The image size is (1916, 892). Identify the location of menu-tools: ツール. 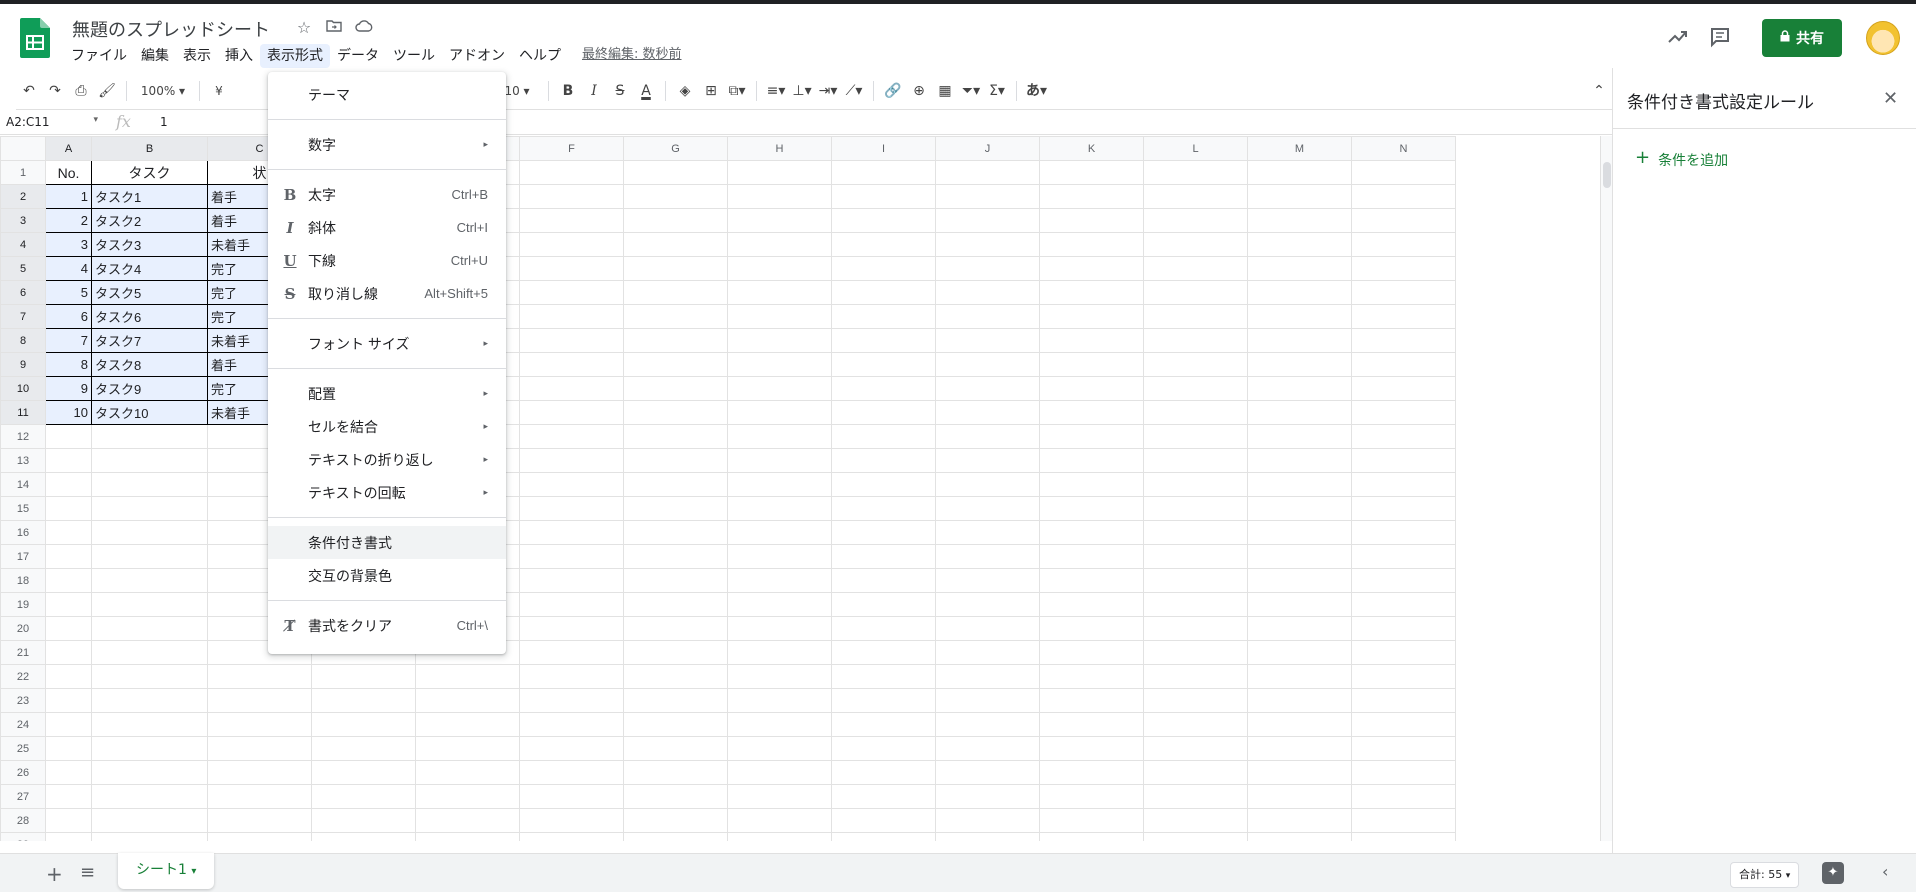
(414, 56).